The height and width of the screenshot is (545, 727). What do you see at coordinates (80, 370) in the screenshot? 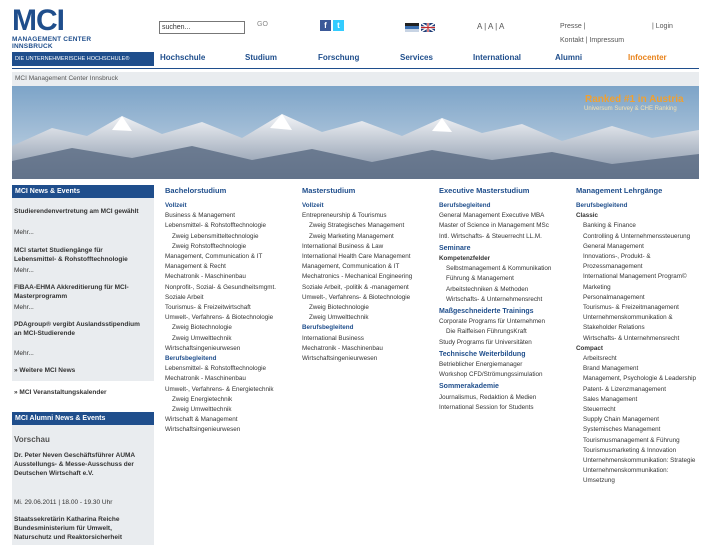
I see `more-news-link: » Weitere MCI News` at bounding box center [80, 370].